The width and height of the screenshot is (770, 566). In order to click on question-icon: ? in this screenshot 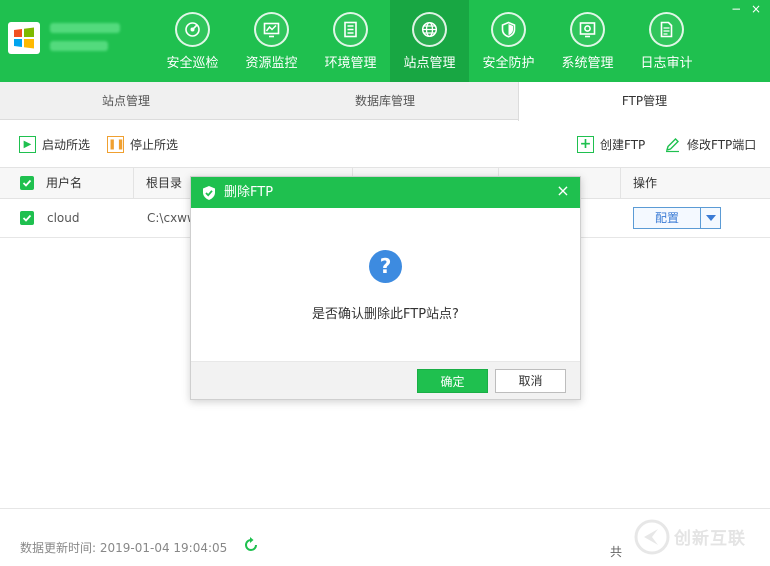, I will do `click(385, 266)`.